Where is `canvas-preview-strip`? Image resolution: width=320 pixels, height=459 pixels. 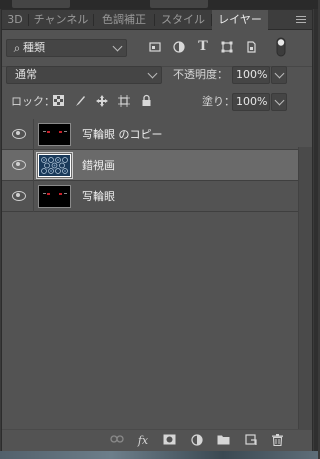
canvas-preview-strip is located at coordinates (159, 455).